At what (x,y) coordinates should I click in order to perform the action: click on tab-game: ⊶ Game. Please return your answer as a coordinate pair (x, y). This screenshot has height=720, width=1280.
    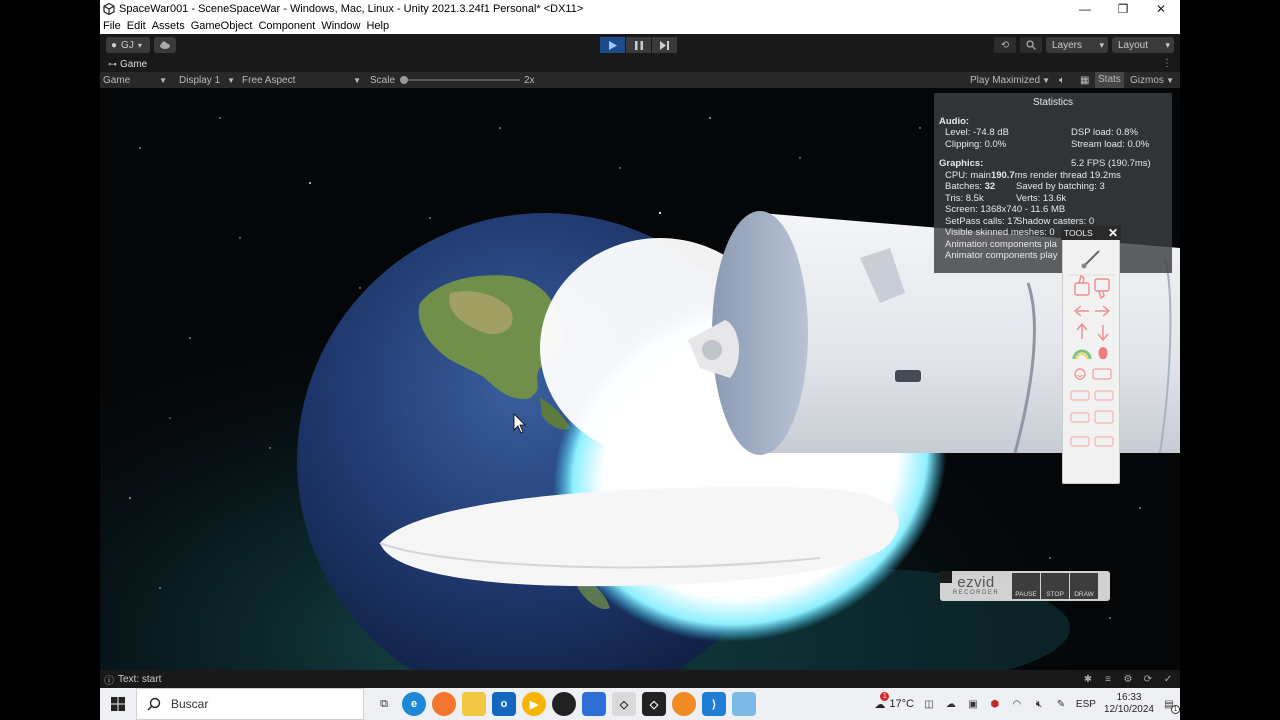
    Looking at the image, I should click on (128, 64).